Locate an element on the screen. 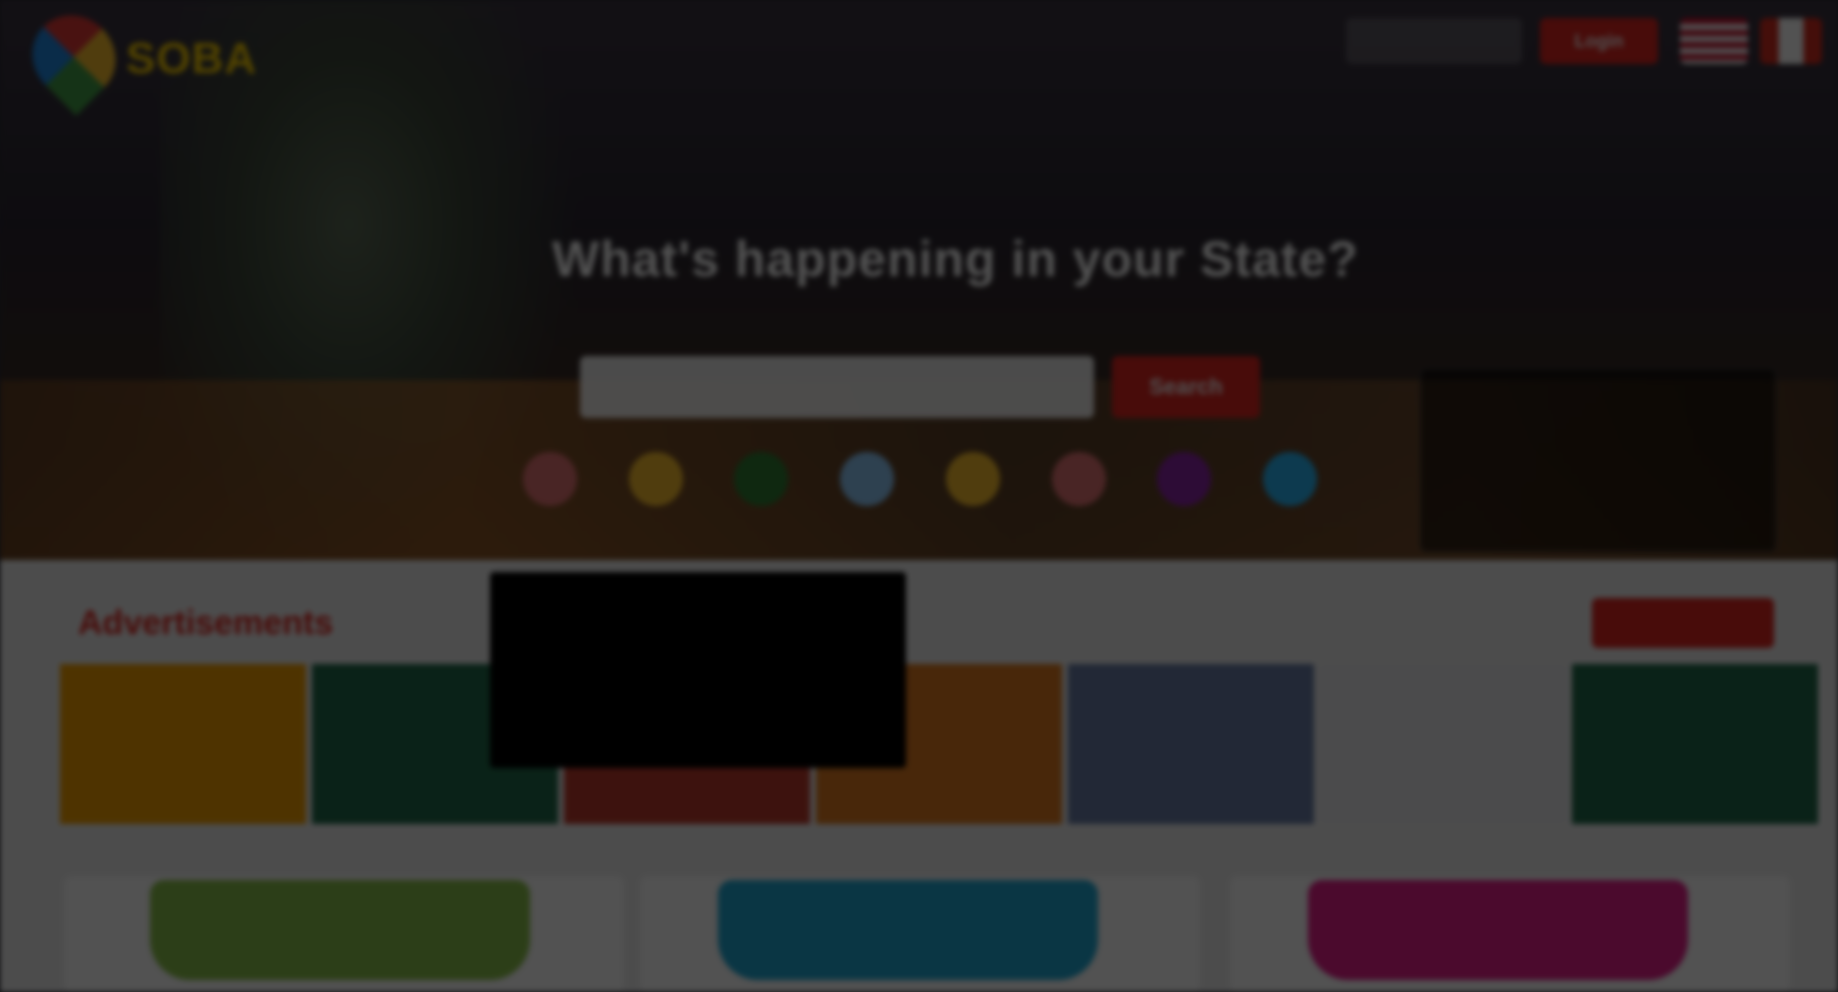  canada-flag-icon is located at coordinates (1791, 41).